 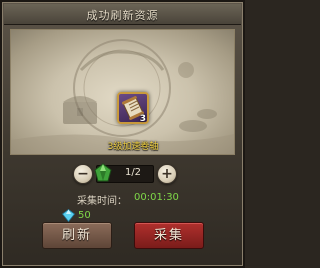 I want to click on minus-button: −, so click(x=83, y=174).